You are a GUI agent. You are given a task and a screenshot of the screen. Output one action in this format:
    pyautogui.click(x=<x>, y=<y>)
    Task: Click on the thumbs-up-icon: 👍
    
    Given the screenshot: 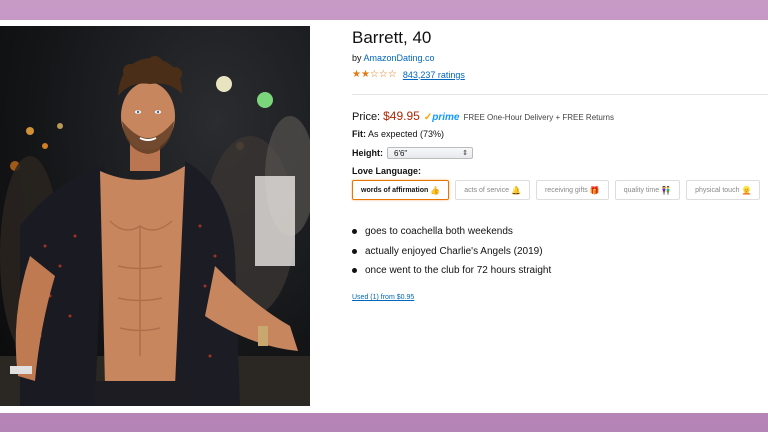 What is the action you would take?
    pyautogui.click(x=435, y=190)
    